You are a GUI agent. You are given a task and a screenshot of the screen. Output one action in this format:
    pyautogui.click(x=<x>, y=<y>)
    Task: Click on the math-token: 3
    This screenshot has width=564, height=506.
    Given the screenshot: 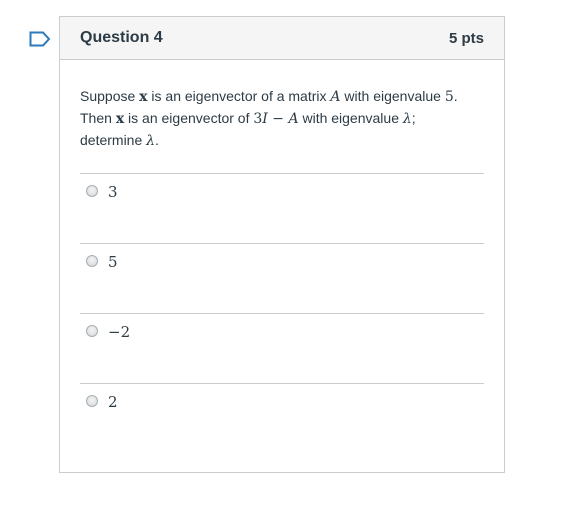 What is the action you would take?
    pyautogui.click(x=258, y=119)
    